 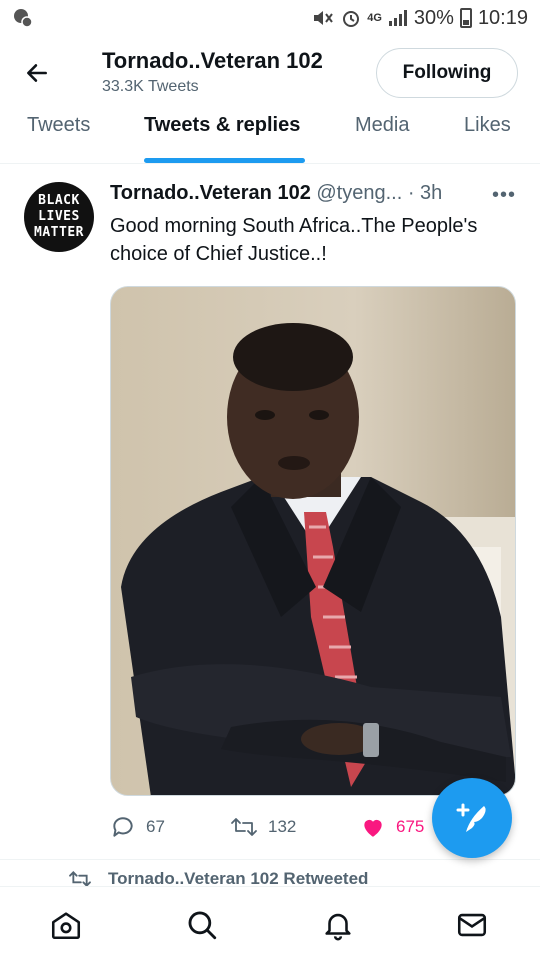 What do you see at coordinates (123, 827) in the screenshot?
I see `comment-icon` at bounding box center [123, 827].